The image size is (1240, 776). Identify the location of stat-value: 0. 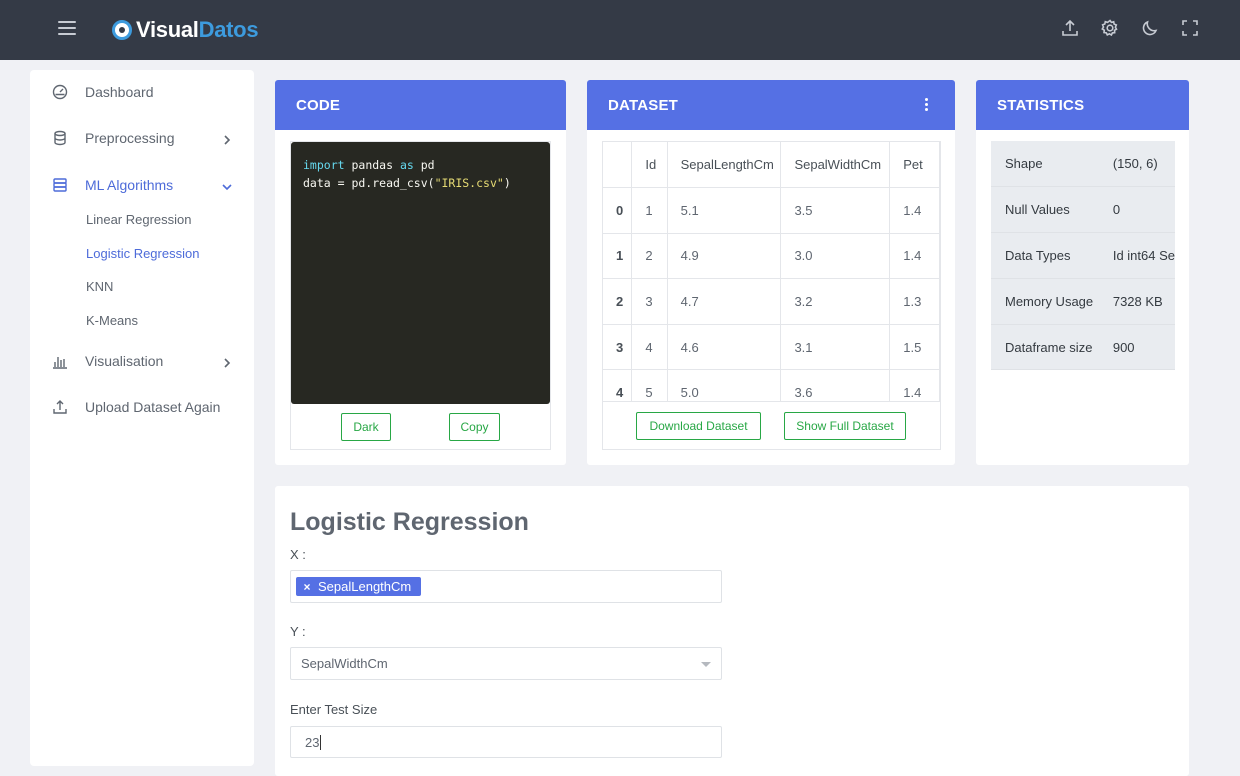
(1136, 210).